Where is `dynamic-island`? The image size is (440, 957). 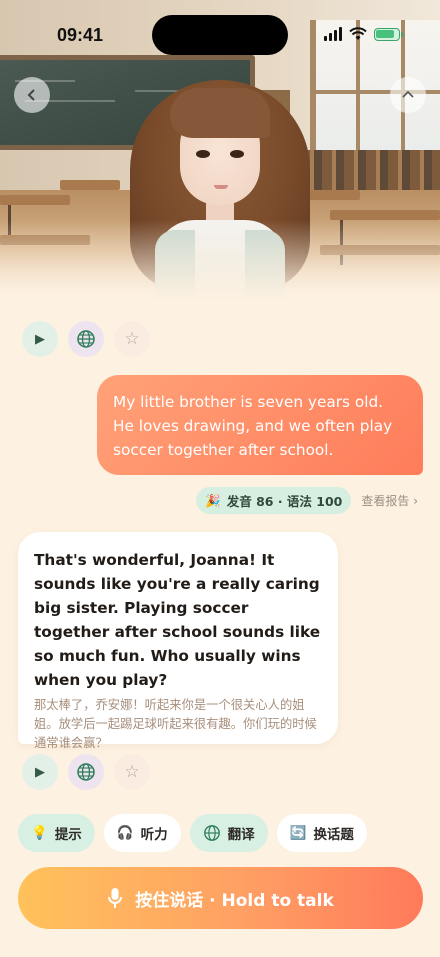 dynamic-island is located at coordinates (220, 35).